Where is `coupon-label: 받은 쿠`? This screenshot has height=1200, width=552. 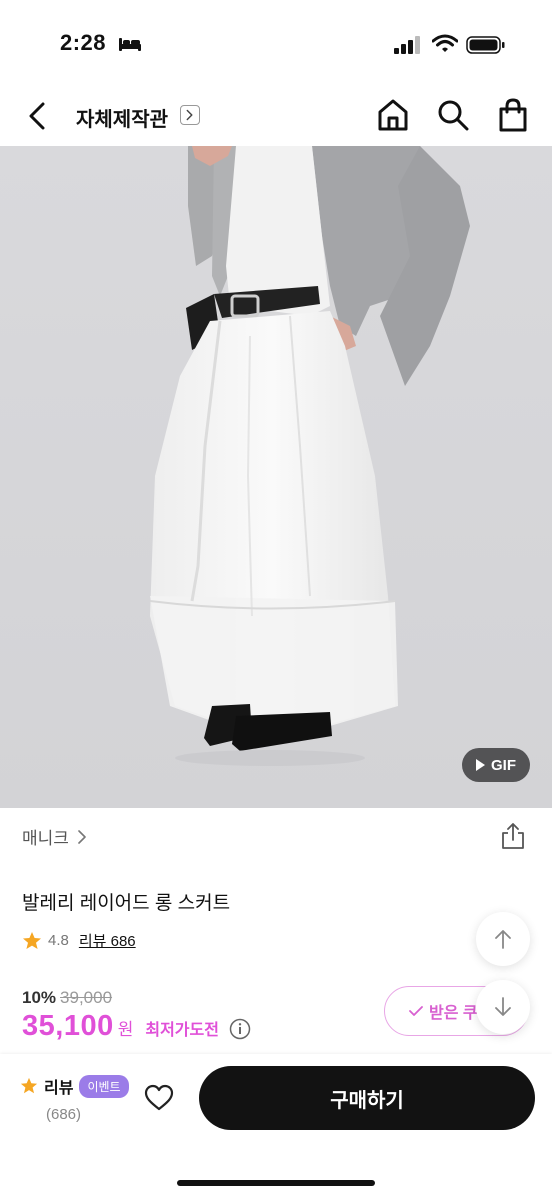
coupon-label: 받은 쿠 is located at coordinates (453, 1013).